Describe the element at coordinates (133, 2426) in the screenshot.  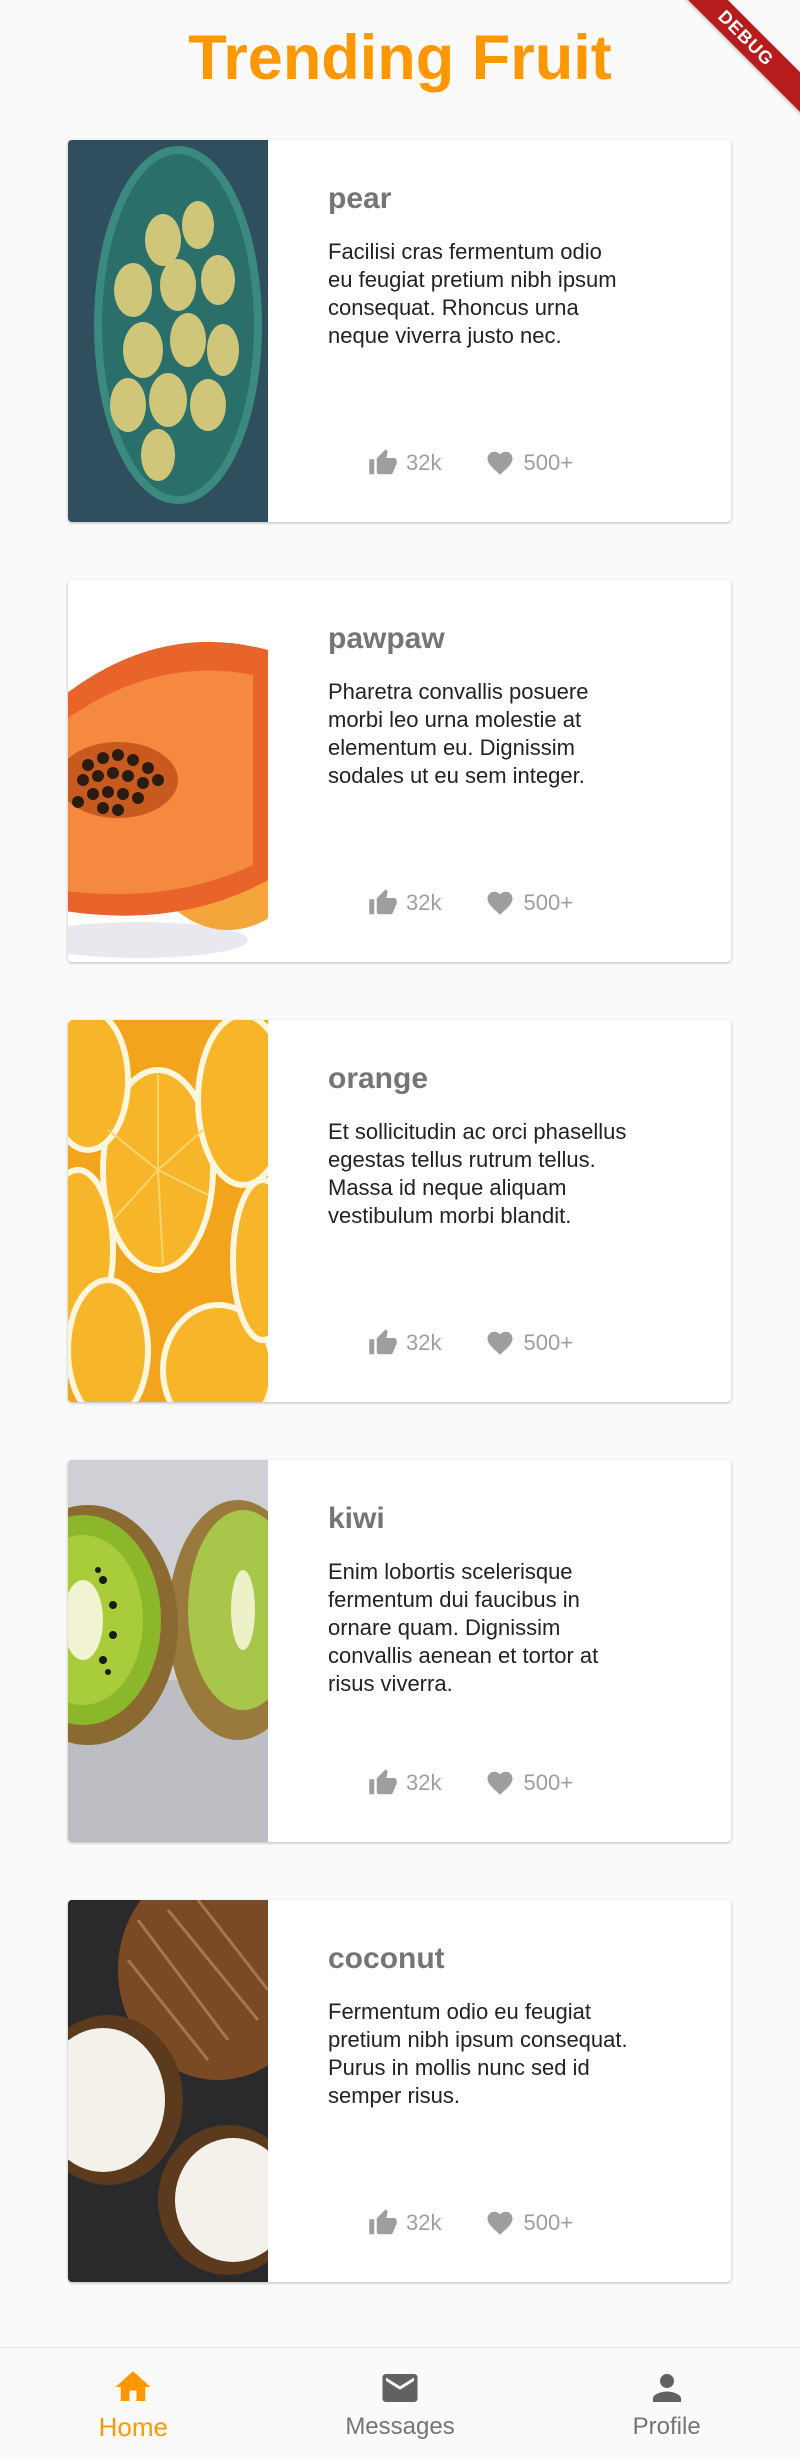
I see `nav-label-home: Home` at that location.